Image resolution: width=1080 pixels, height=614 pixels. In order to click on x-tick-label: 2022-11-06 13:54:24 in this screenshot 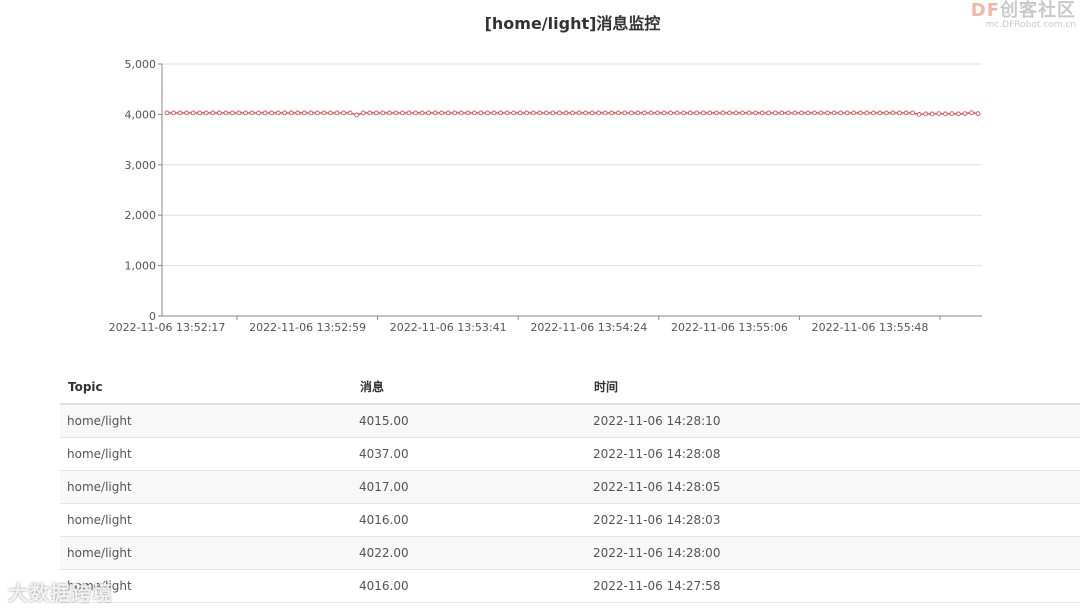, I will do `click(588, 327)`.